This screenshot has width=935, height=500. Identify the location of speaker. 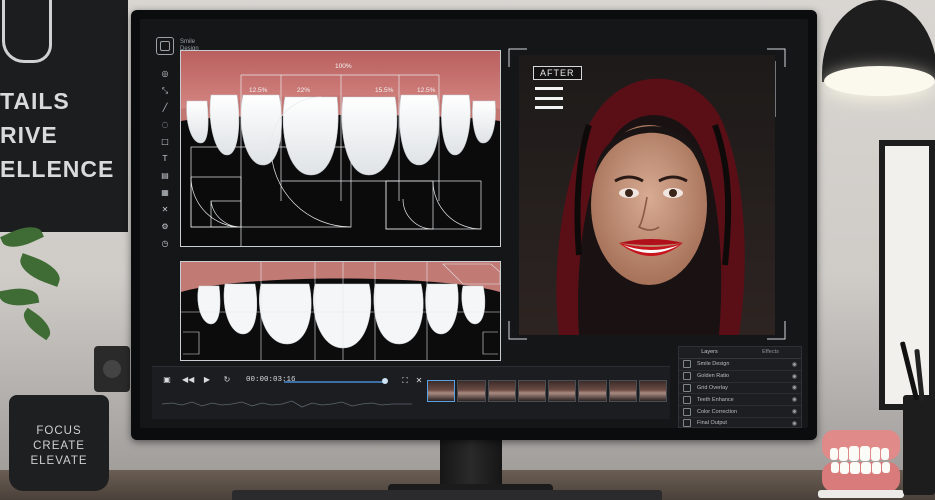
(112, 369).